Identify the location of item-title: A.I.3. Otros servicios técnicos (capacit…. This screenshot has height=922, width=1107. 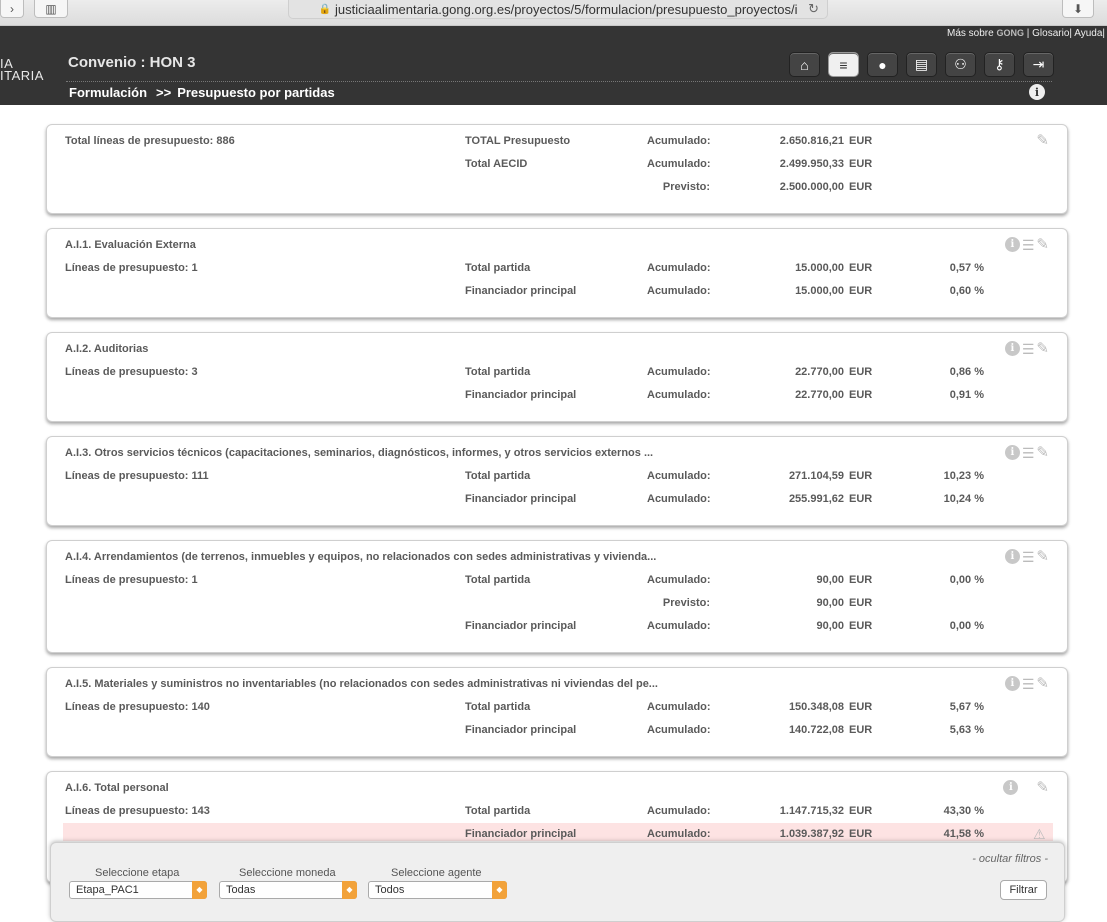
(359, 453).